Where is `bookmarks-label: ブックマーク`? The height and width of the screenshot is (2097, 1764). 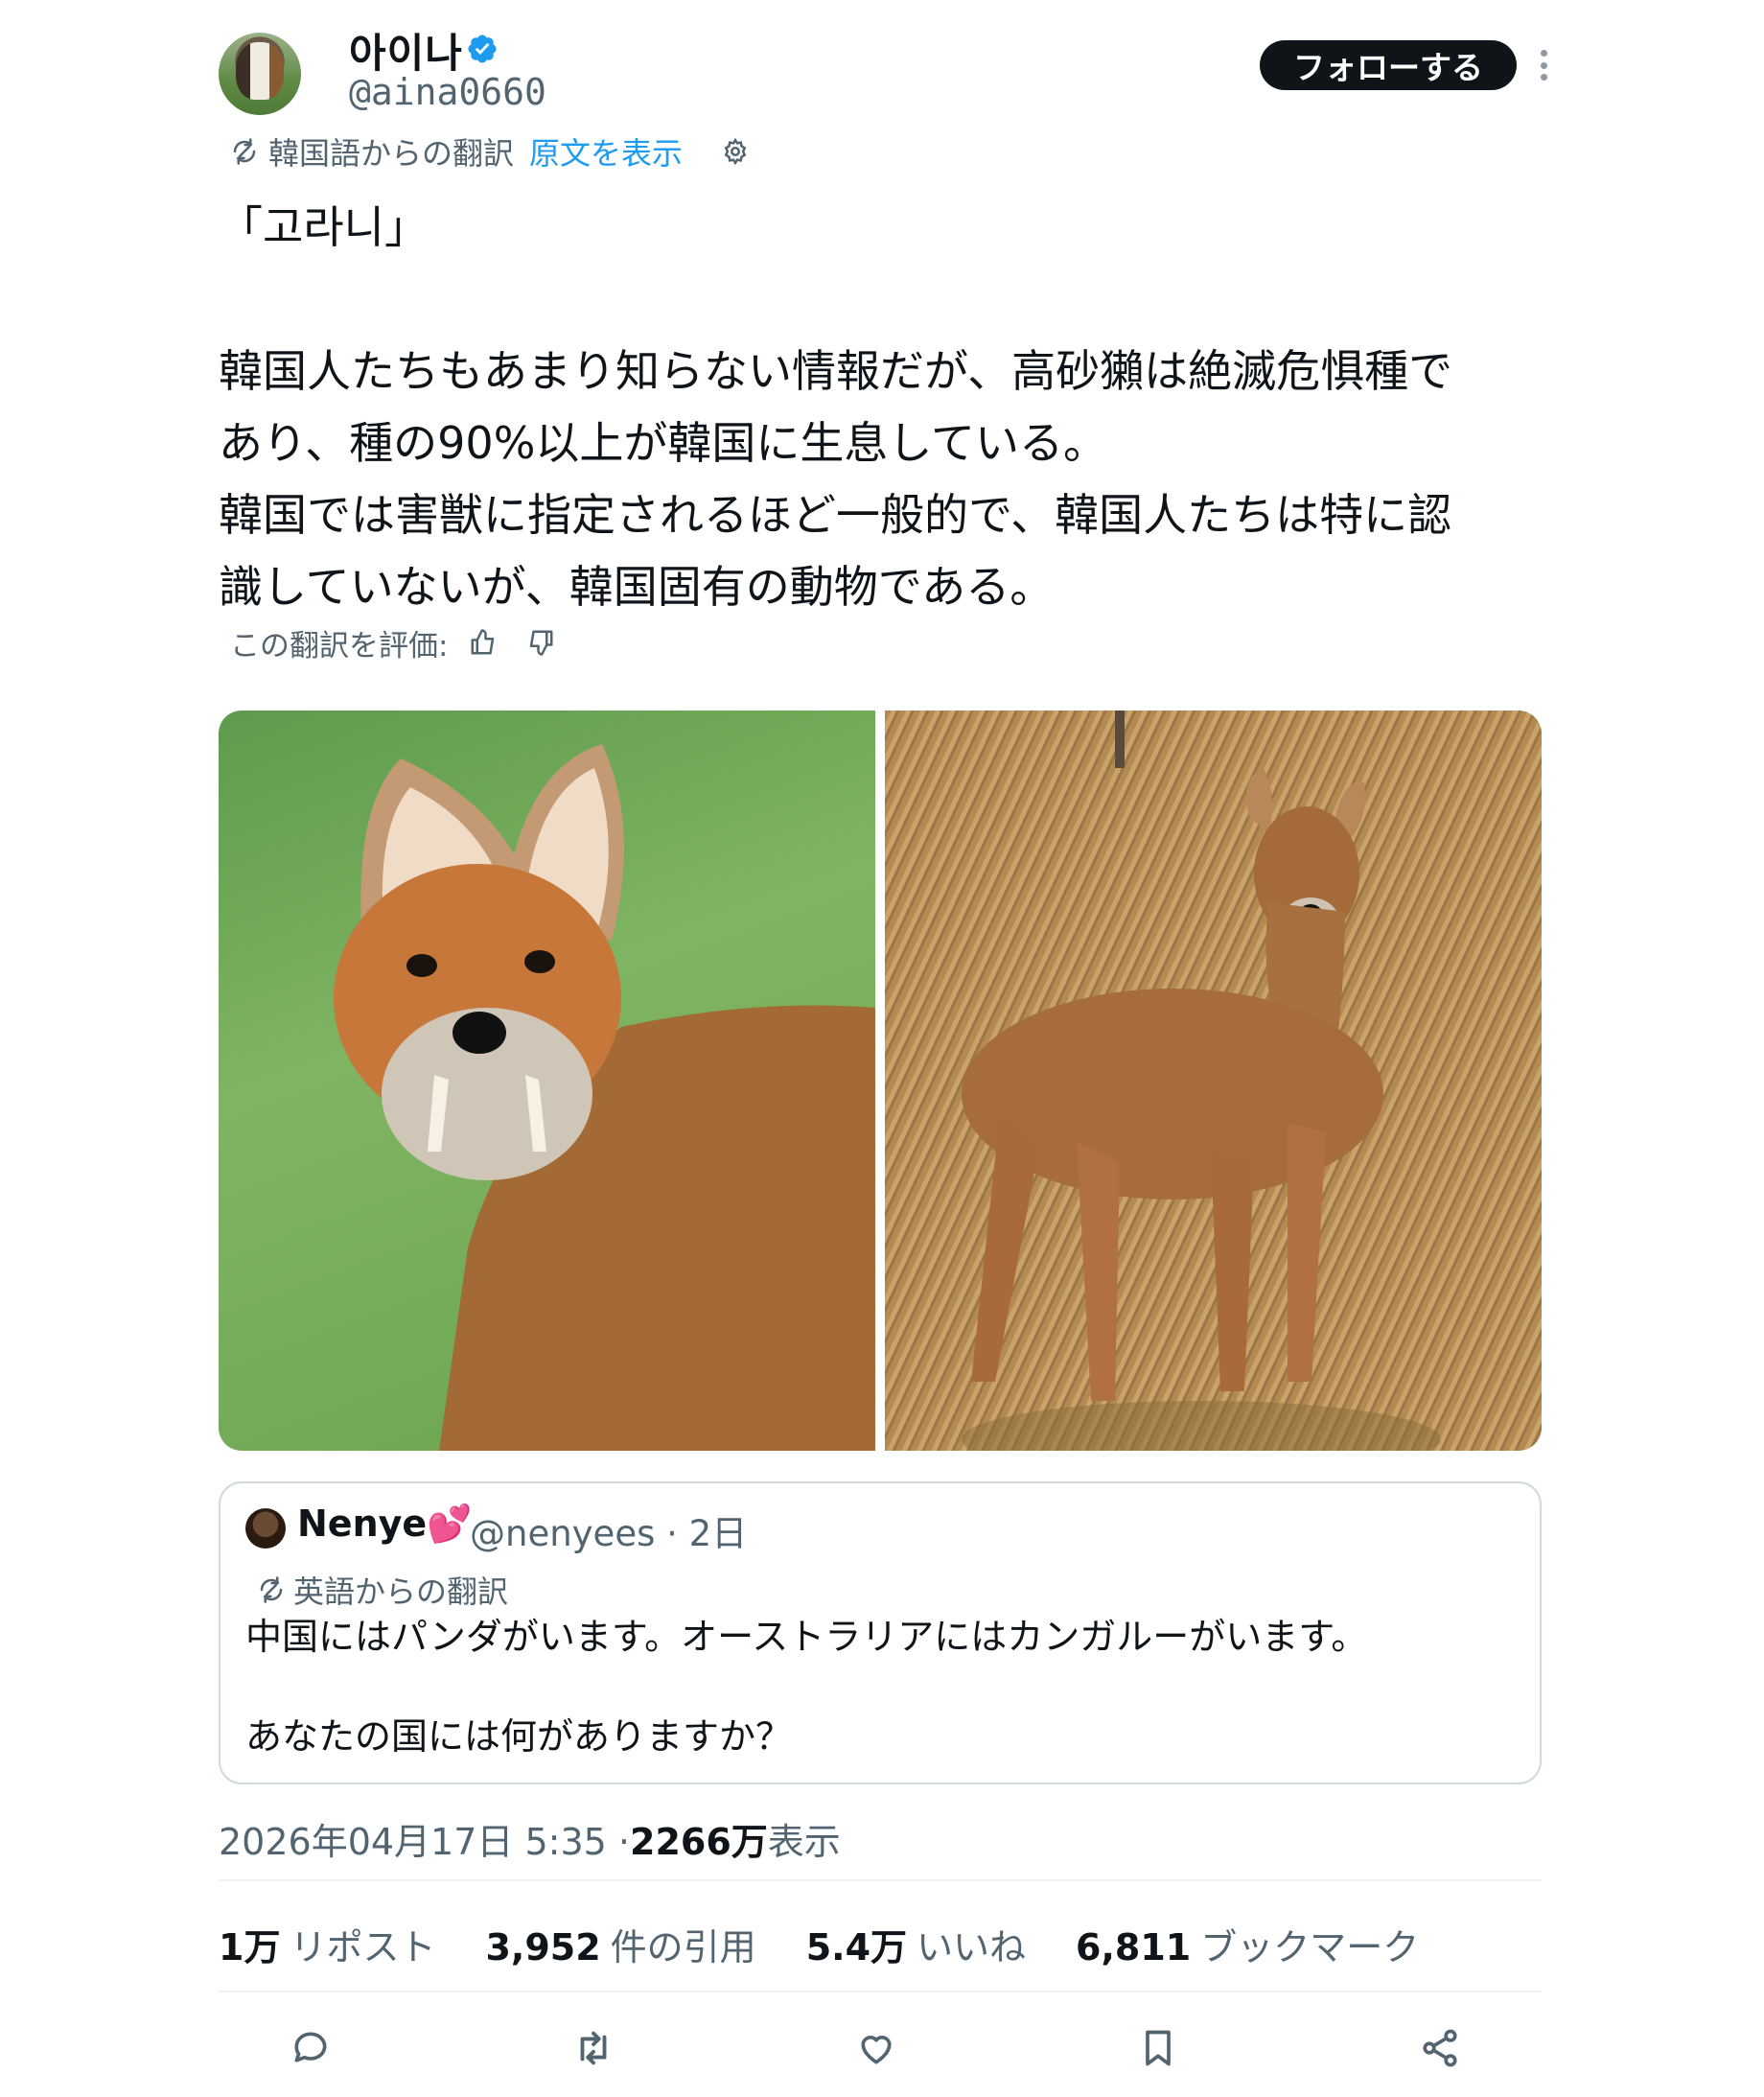
bookmarks-label: ブックマーク is located at coordinates (1310, 1947).